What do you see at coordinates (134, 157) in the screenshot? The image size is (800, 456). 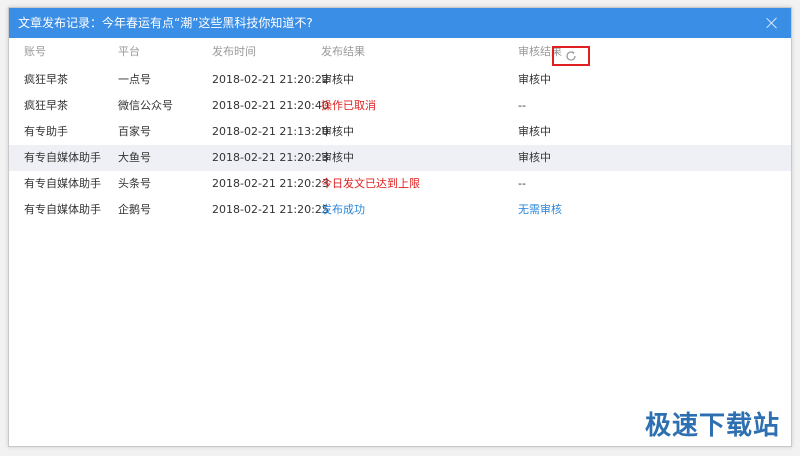 I see `cell-platform: 大鱼号` at bounding box center [134, 157].